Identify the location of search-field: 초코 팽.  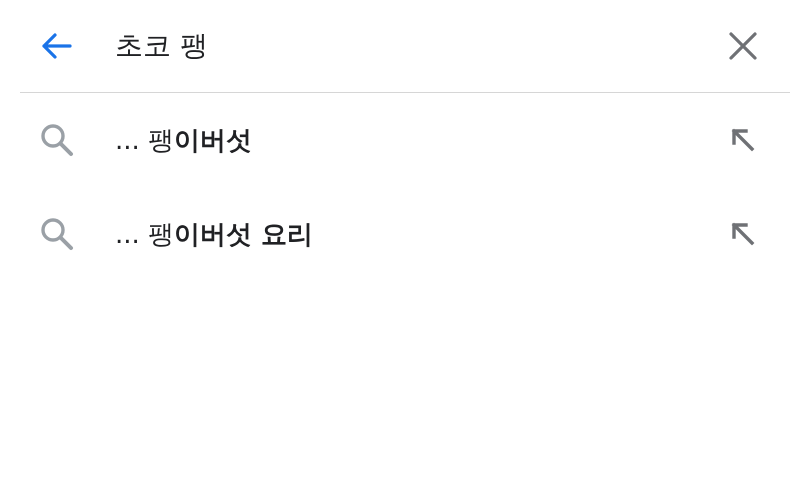
(315, 46).